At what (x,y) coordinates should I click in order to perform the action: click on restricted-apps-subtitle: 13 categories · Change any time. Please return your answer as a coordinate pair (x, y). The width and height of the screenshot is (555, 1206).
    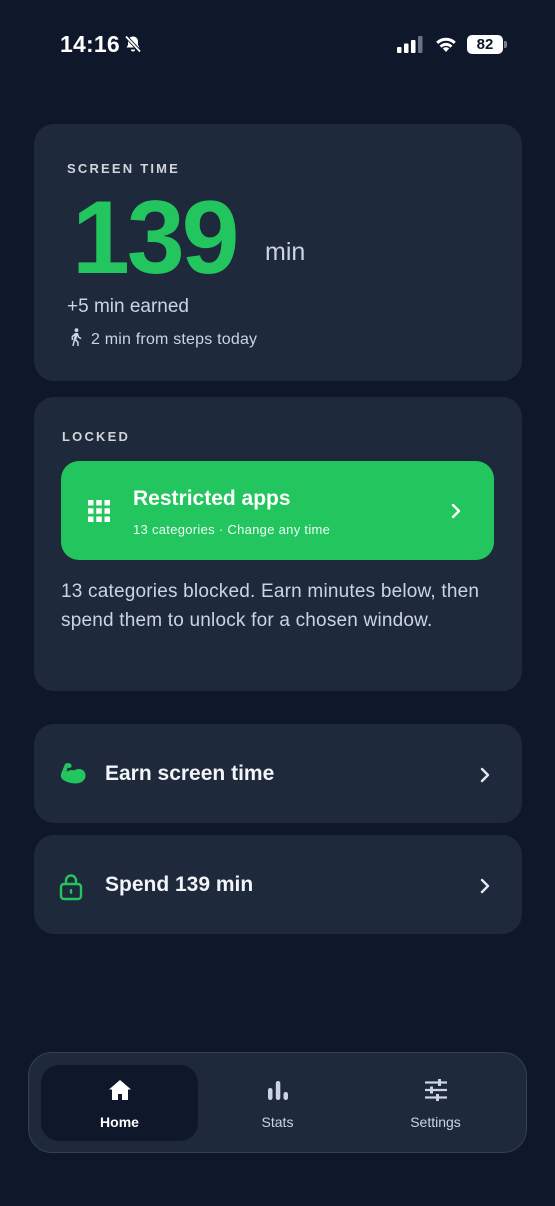
    Looking at the image, I should click on (232, 529).